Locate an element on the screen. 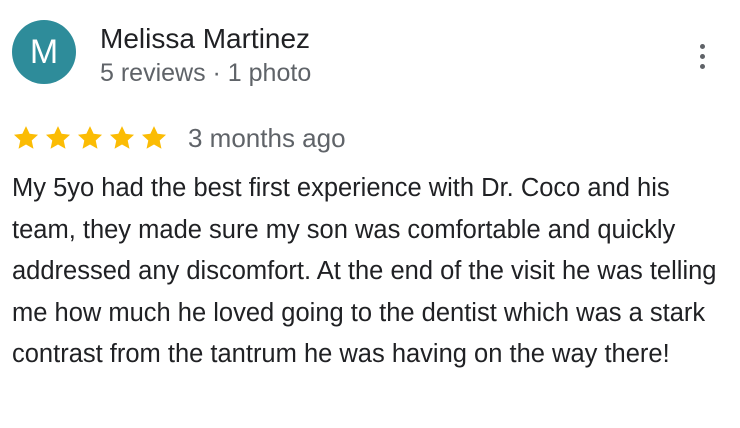 The height and width of the screenshot is (428, 740). reviewer-meta: 5 reviews · 1 photo is located at coordinates (206, 73).